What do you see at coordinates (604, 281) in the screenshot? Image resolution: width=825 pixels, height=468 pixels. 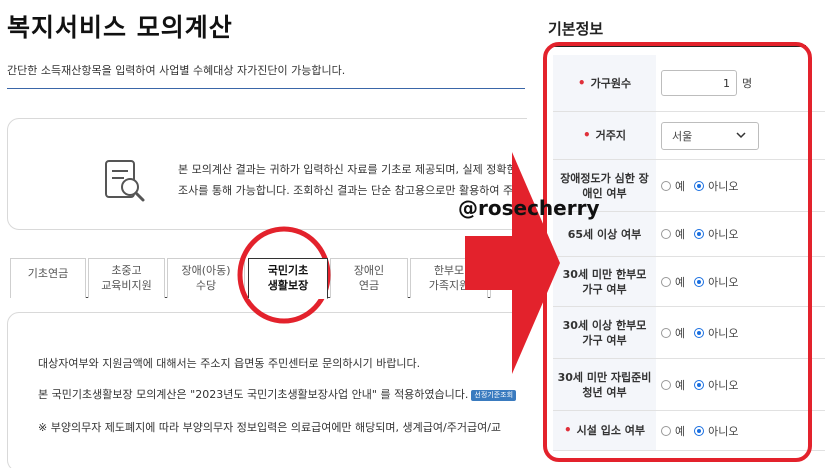 I see `single-parent-under30-label: 30세 미만 한부모 가구 여부` at bounding box center [604, 281].